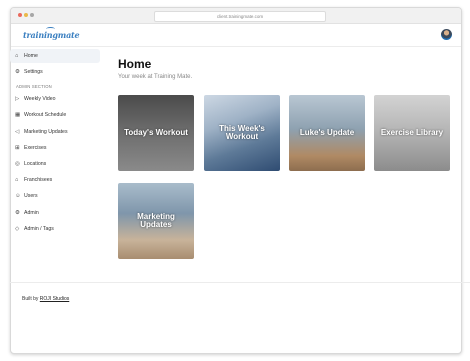 This screenshot has height=361, width=470. Describe the element at coordinates (55, 164) in the screenshot. I see `sidebar-item-locations: ◎ Locations` at that location.